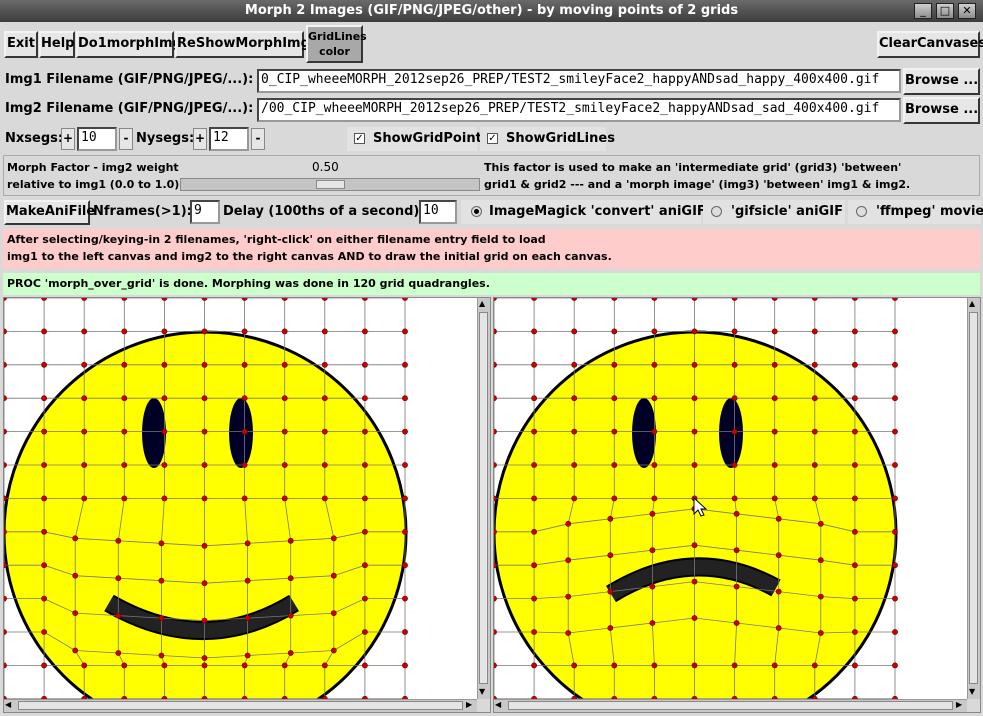 This screenshot has width=983, height=716. Describe the element at coordinates (57, 44) in the screenshot. I see `help-button: Help` at that location.